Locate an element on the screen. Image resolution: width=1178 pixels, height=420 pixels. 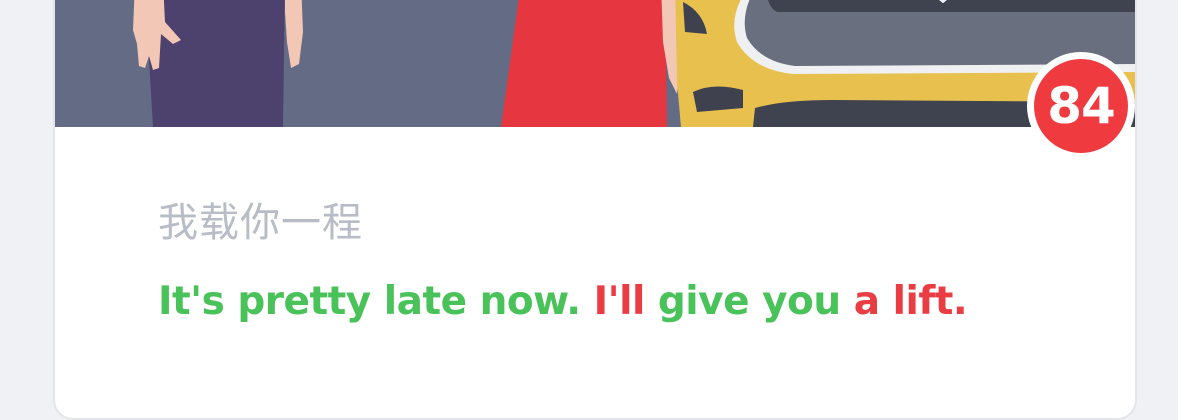
score-value: 84 is located at coordinates (1081, 106).